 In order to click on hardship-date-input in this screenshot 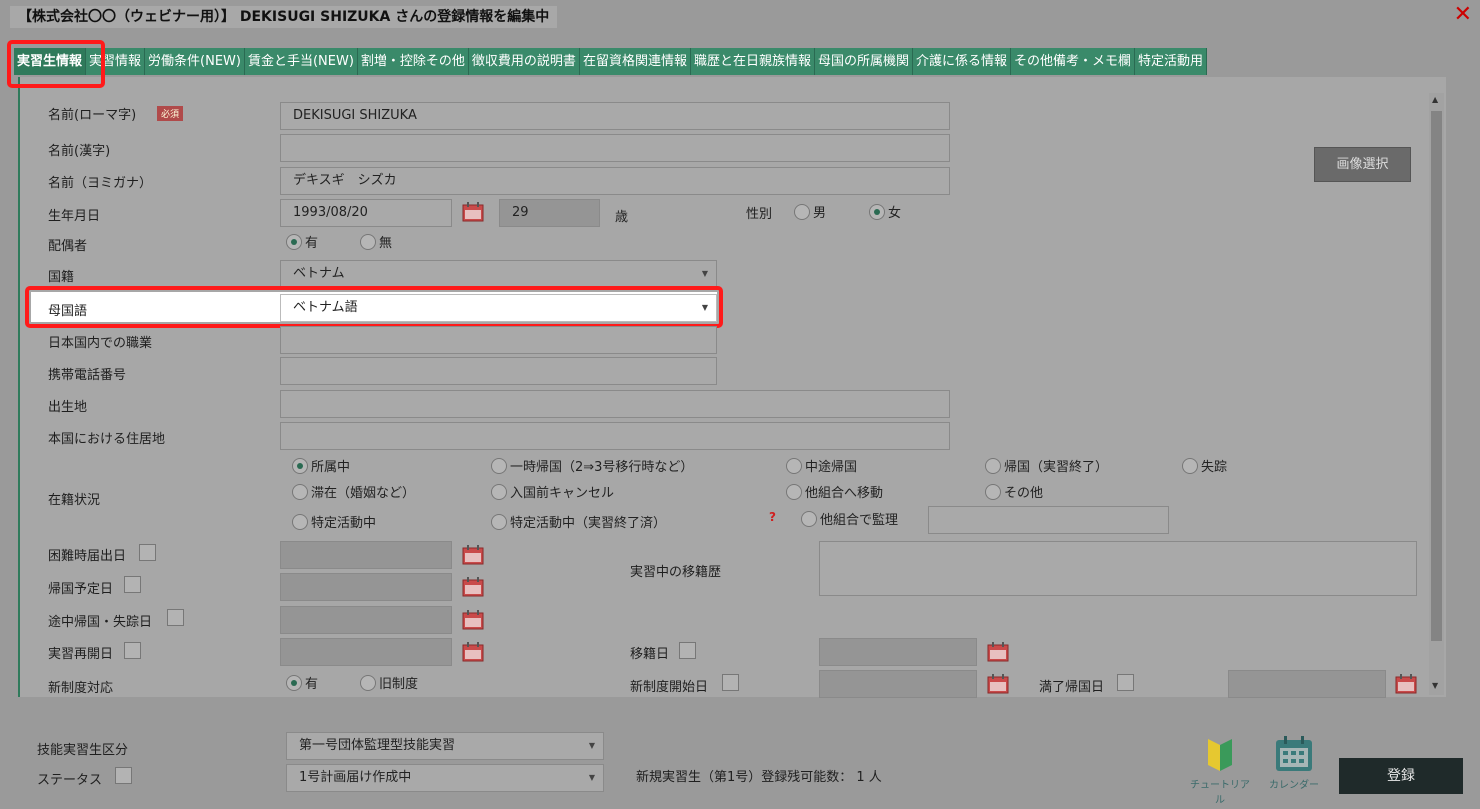, I will do `click(366, 555)`.